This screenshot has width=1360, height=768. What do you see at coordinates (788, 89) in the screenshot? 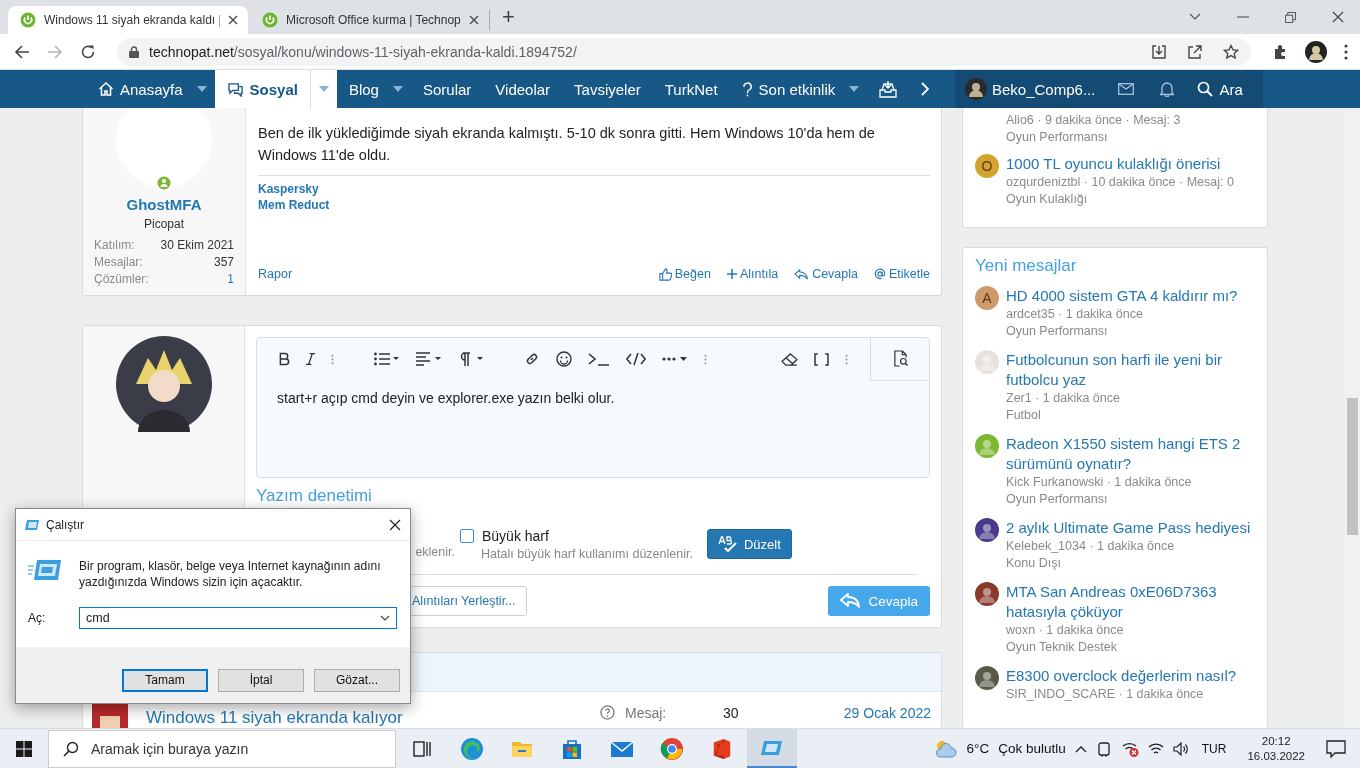
I see `nav-tab: Son etkinlik` at bounding box center [788, 89].